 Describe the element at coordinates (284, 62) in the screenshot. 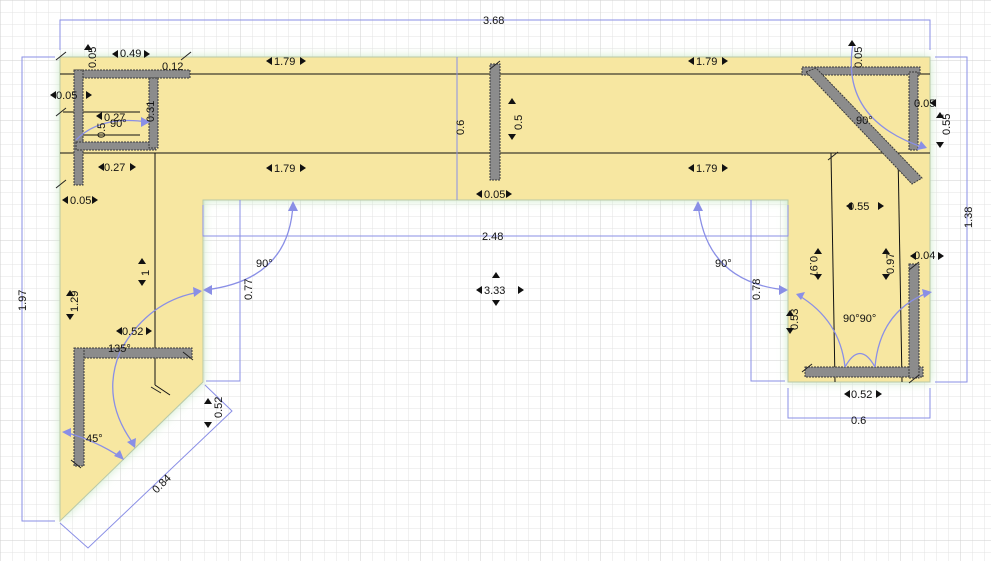

I see `label-top-beam-left: 1.79` at that location.